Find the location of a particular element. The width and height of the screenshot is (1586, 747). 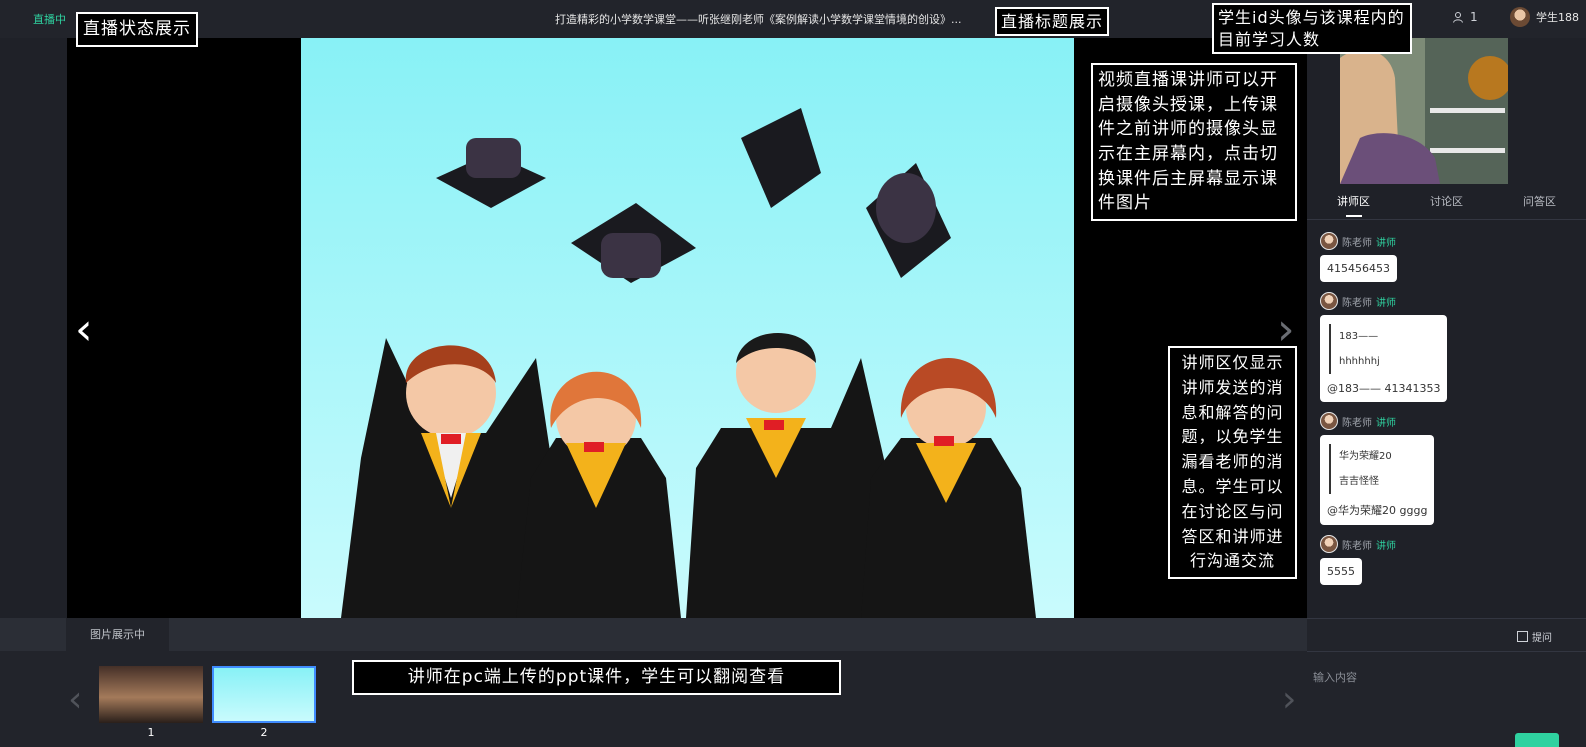

send-button is located at coordinates (1537, 740).